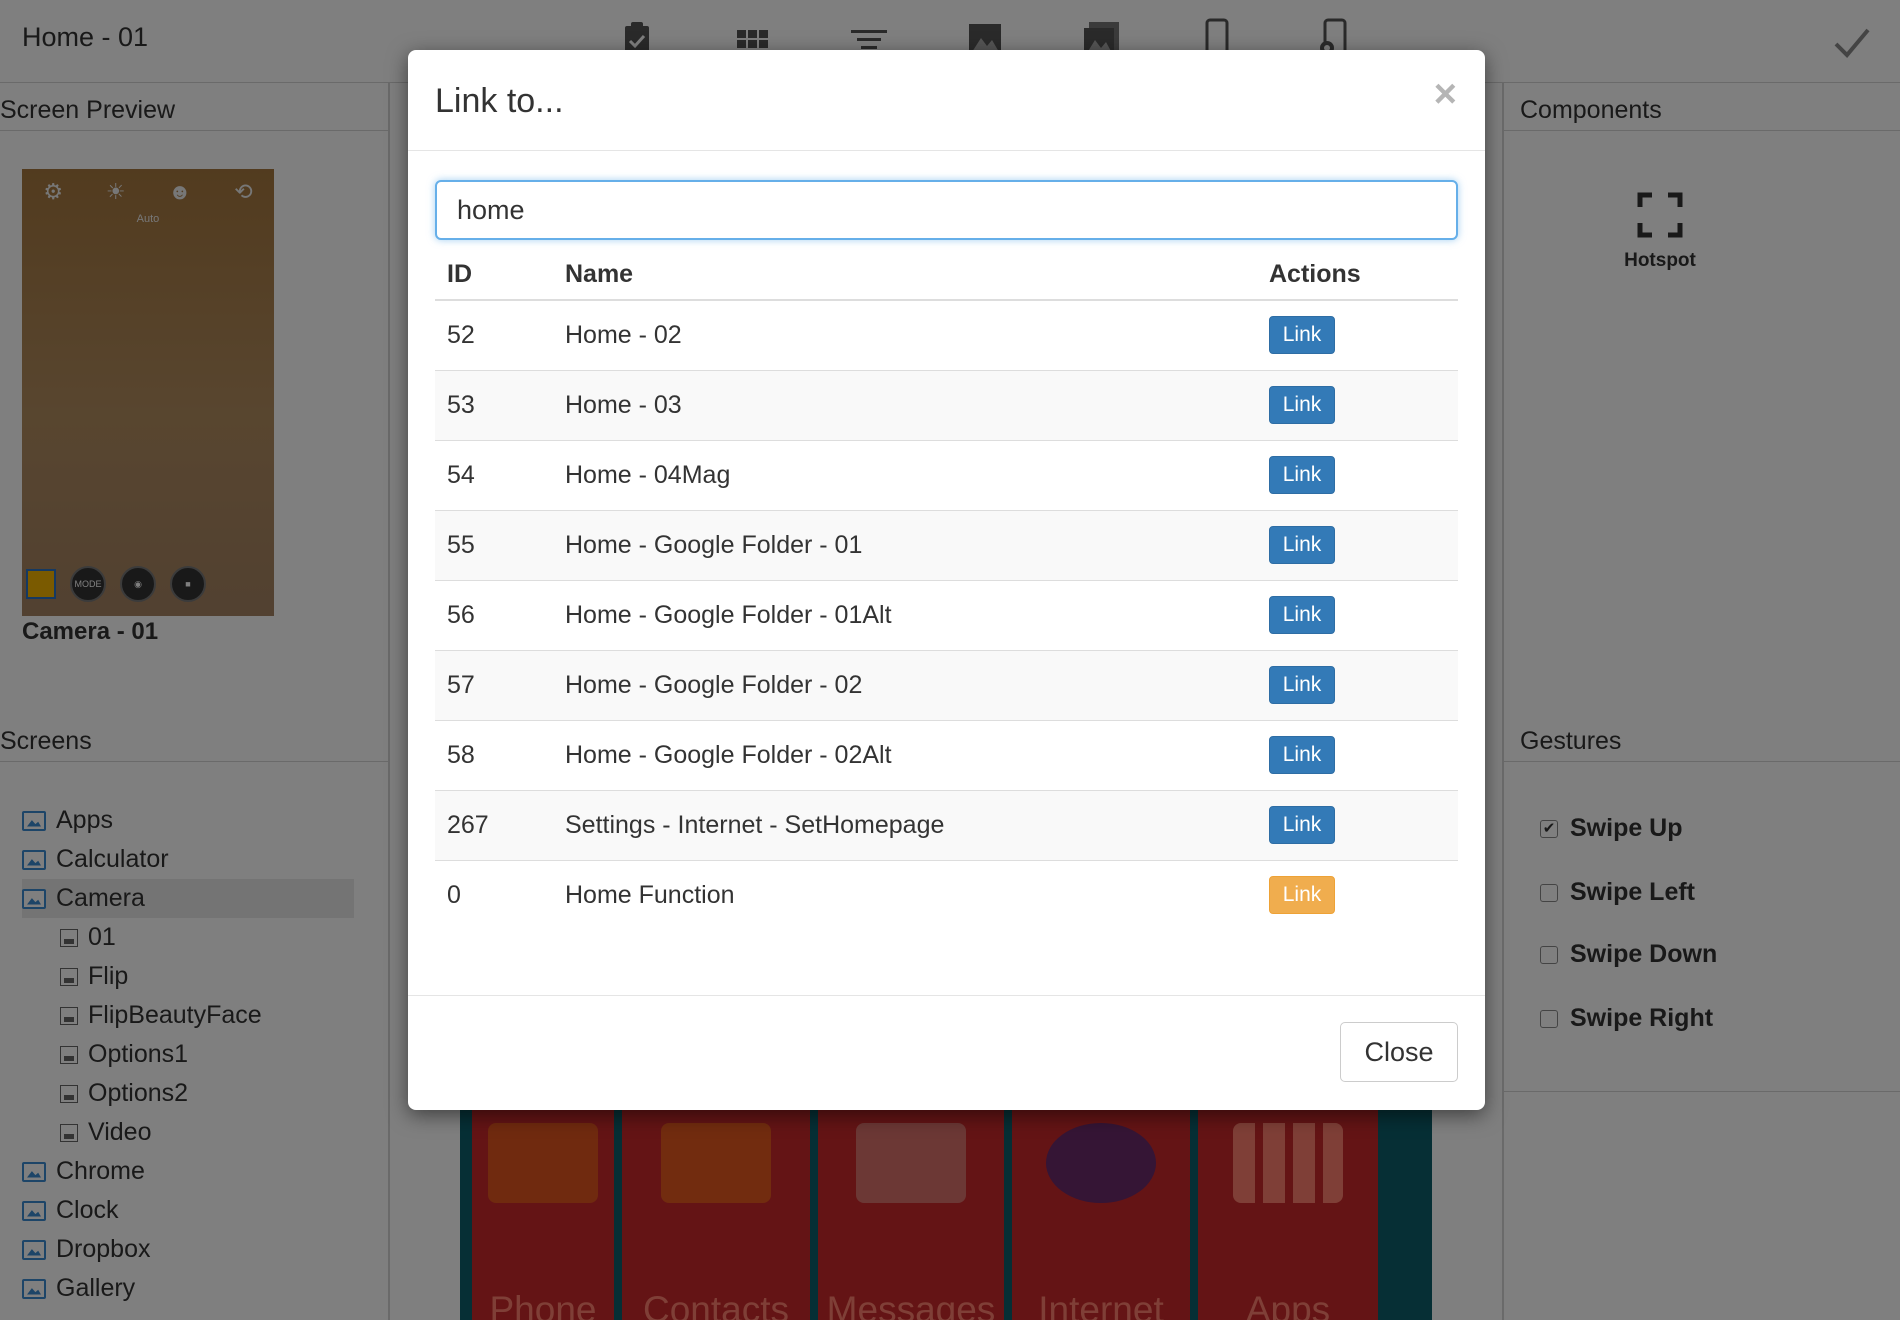 The width and height of the screenshot is (1900, 1320). I want to click on row-name: Settings - Internet - SetHomepage, so click(905, 824).